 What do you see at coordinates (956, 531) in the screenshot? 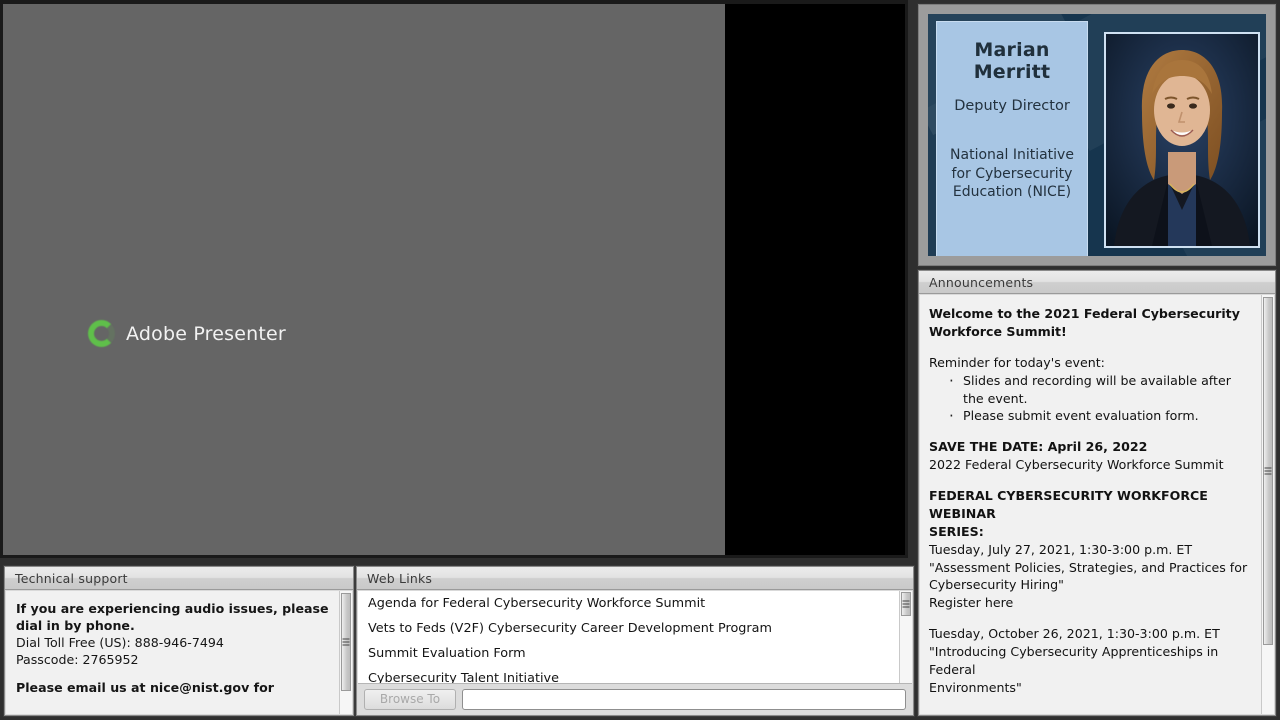
I see `announcement-webinar-heading-2: SERIES:` at bounding box center [956, 531].